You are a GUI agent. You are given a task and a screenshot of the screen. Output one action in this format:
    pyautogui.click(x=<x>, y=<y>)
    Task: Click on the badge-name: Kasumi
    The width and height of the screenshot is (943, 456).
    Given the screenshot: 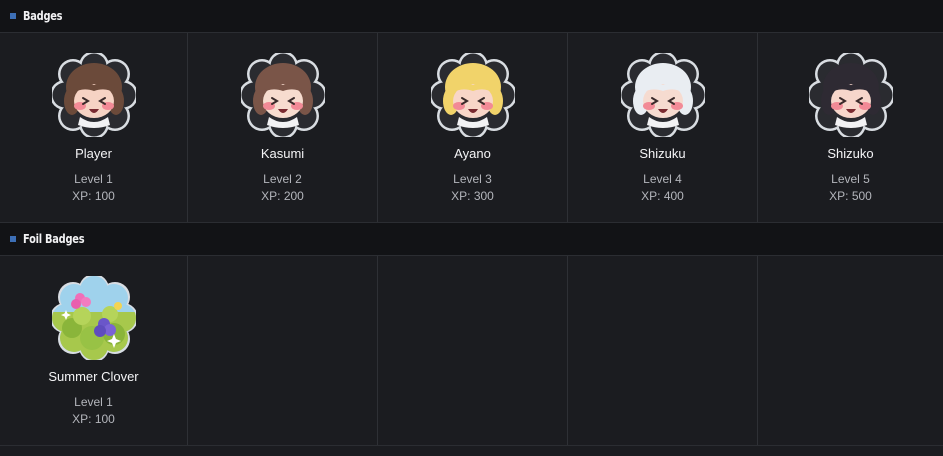 What is the action you would take?
    pyautogui.click(x=282, y=153)
    